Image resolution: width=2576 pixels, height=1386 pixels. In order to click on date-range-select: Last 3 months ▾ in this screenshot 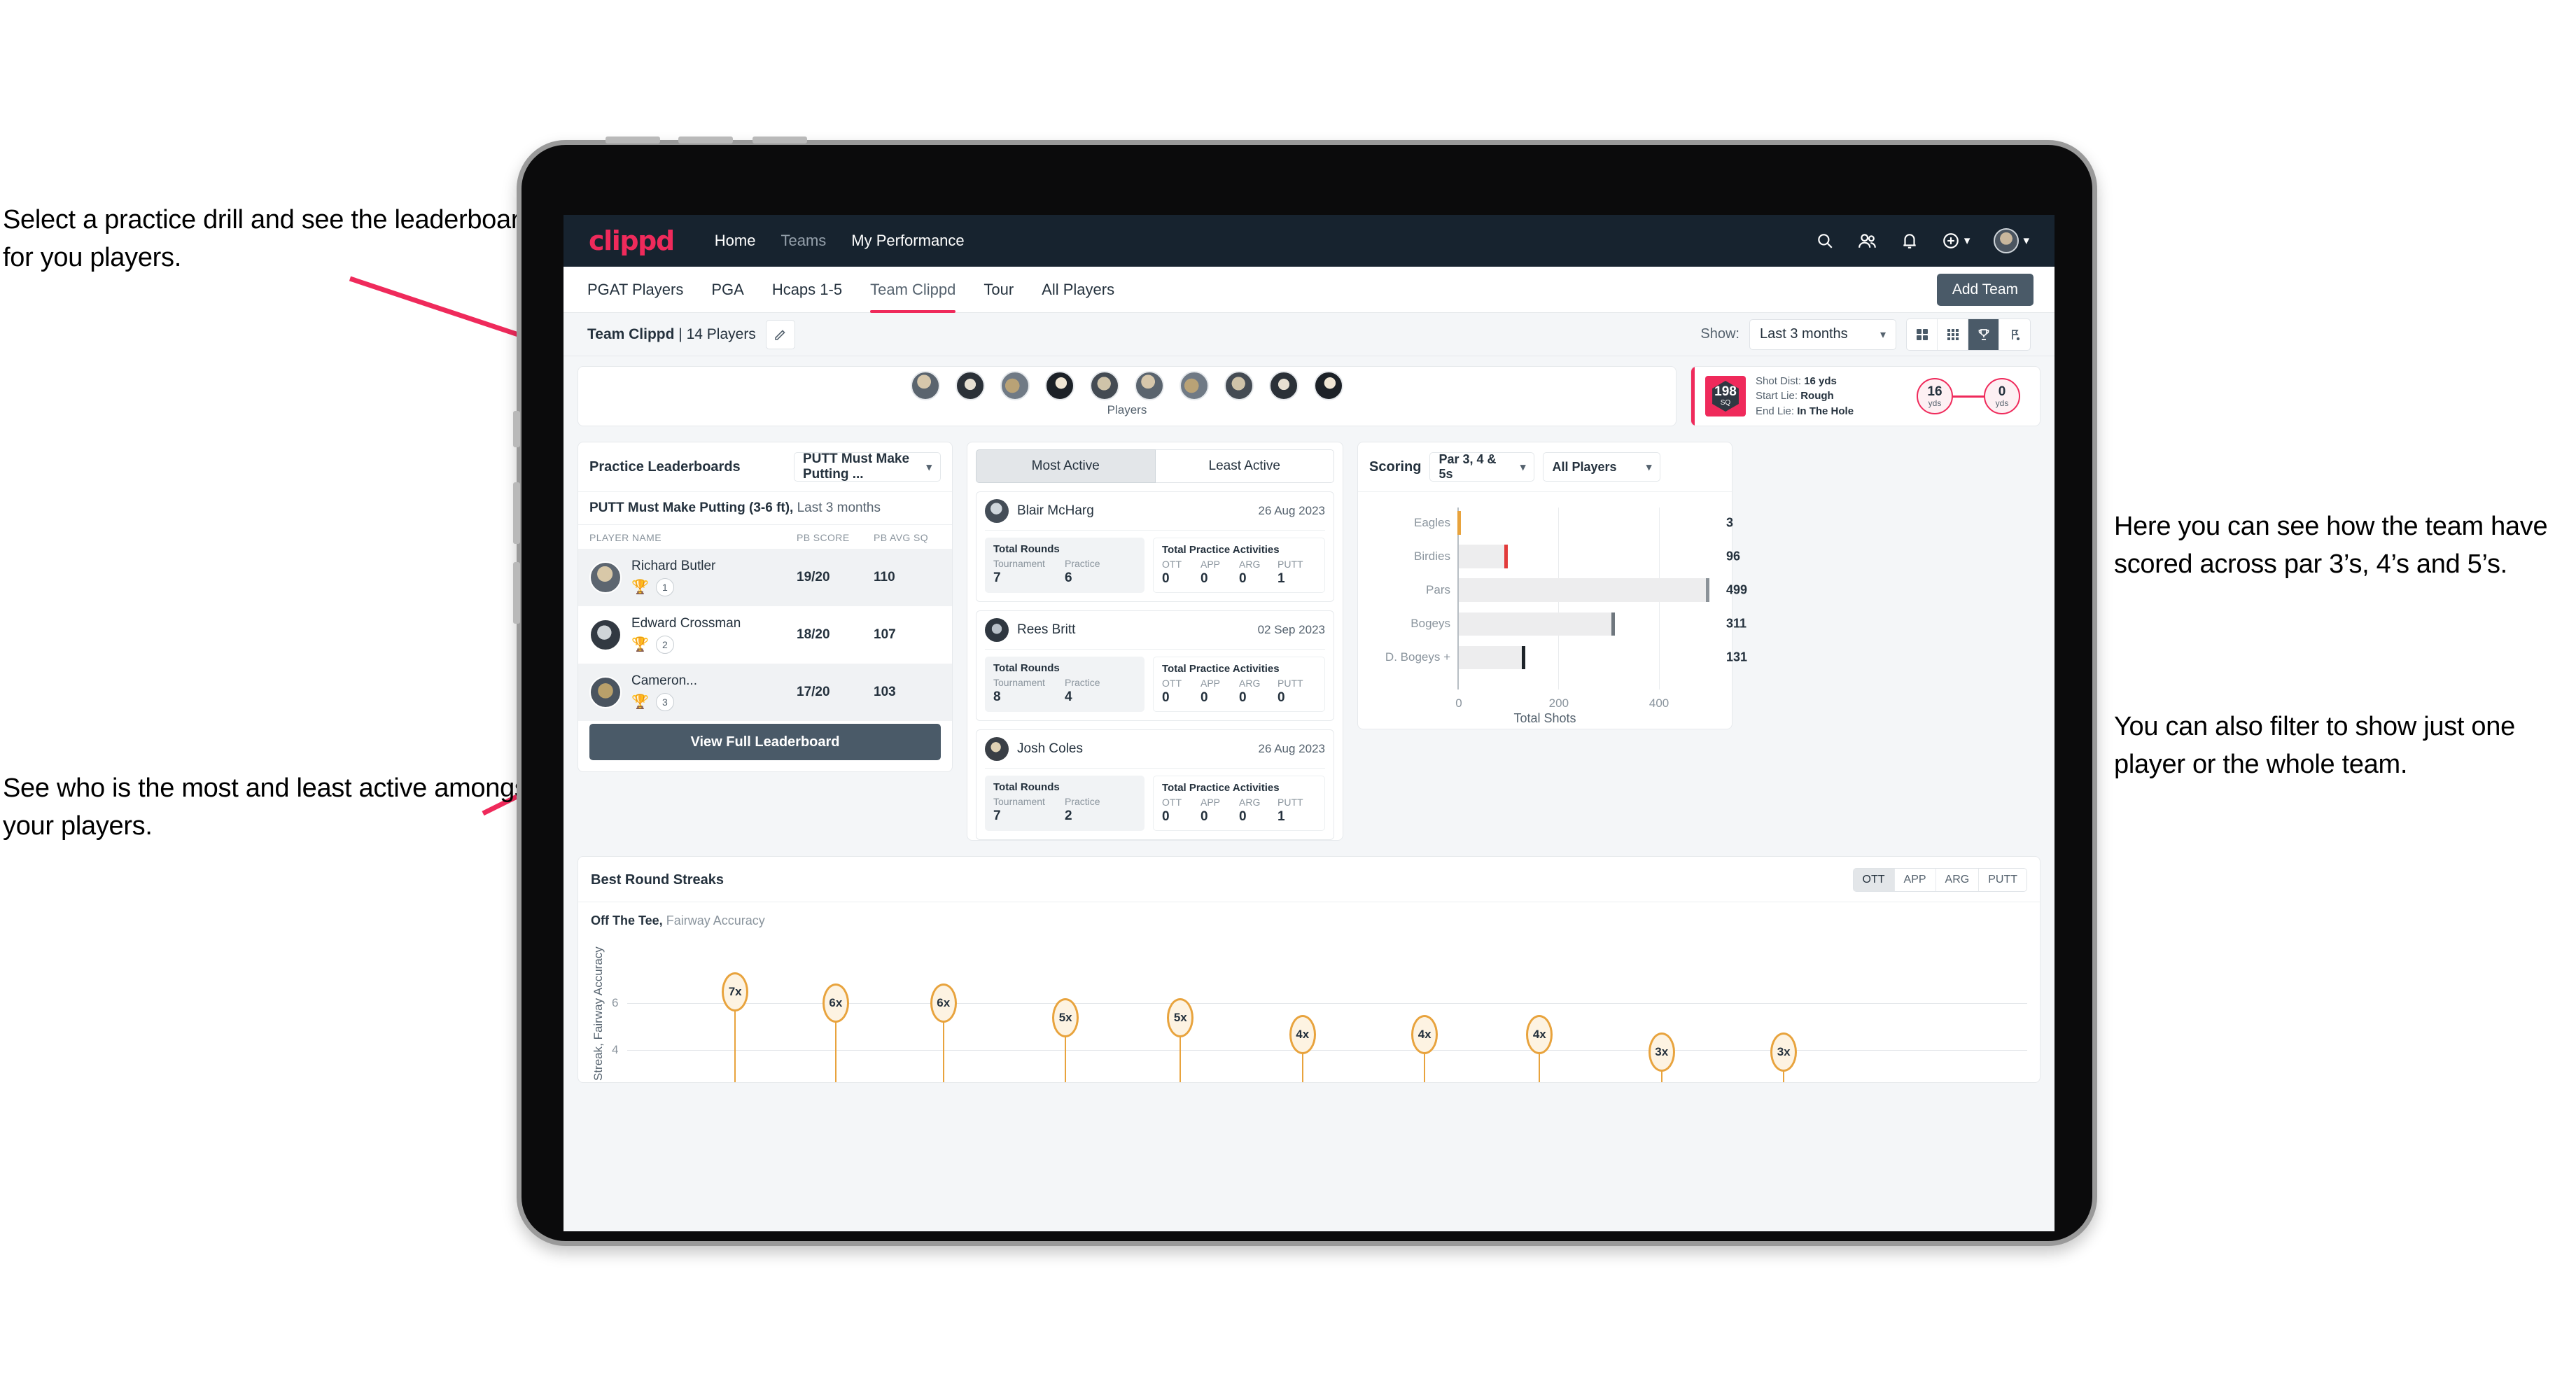, I will do `click(1822, 334)`.